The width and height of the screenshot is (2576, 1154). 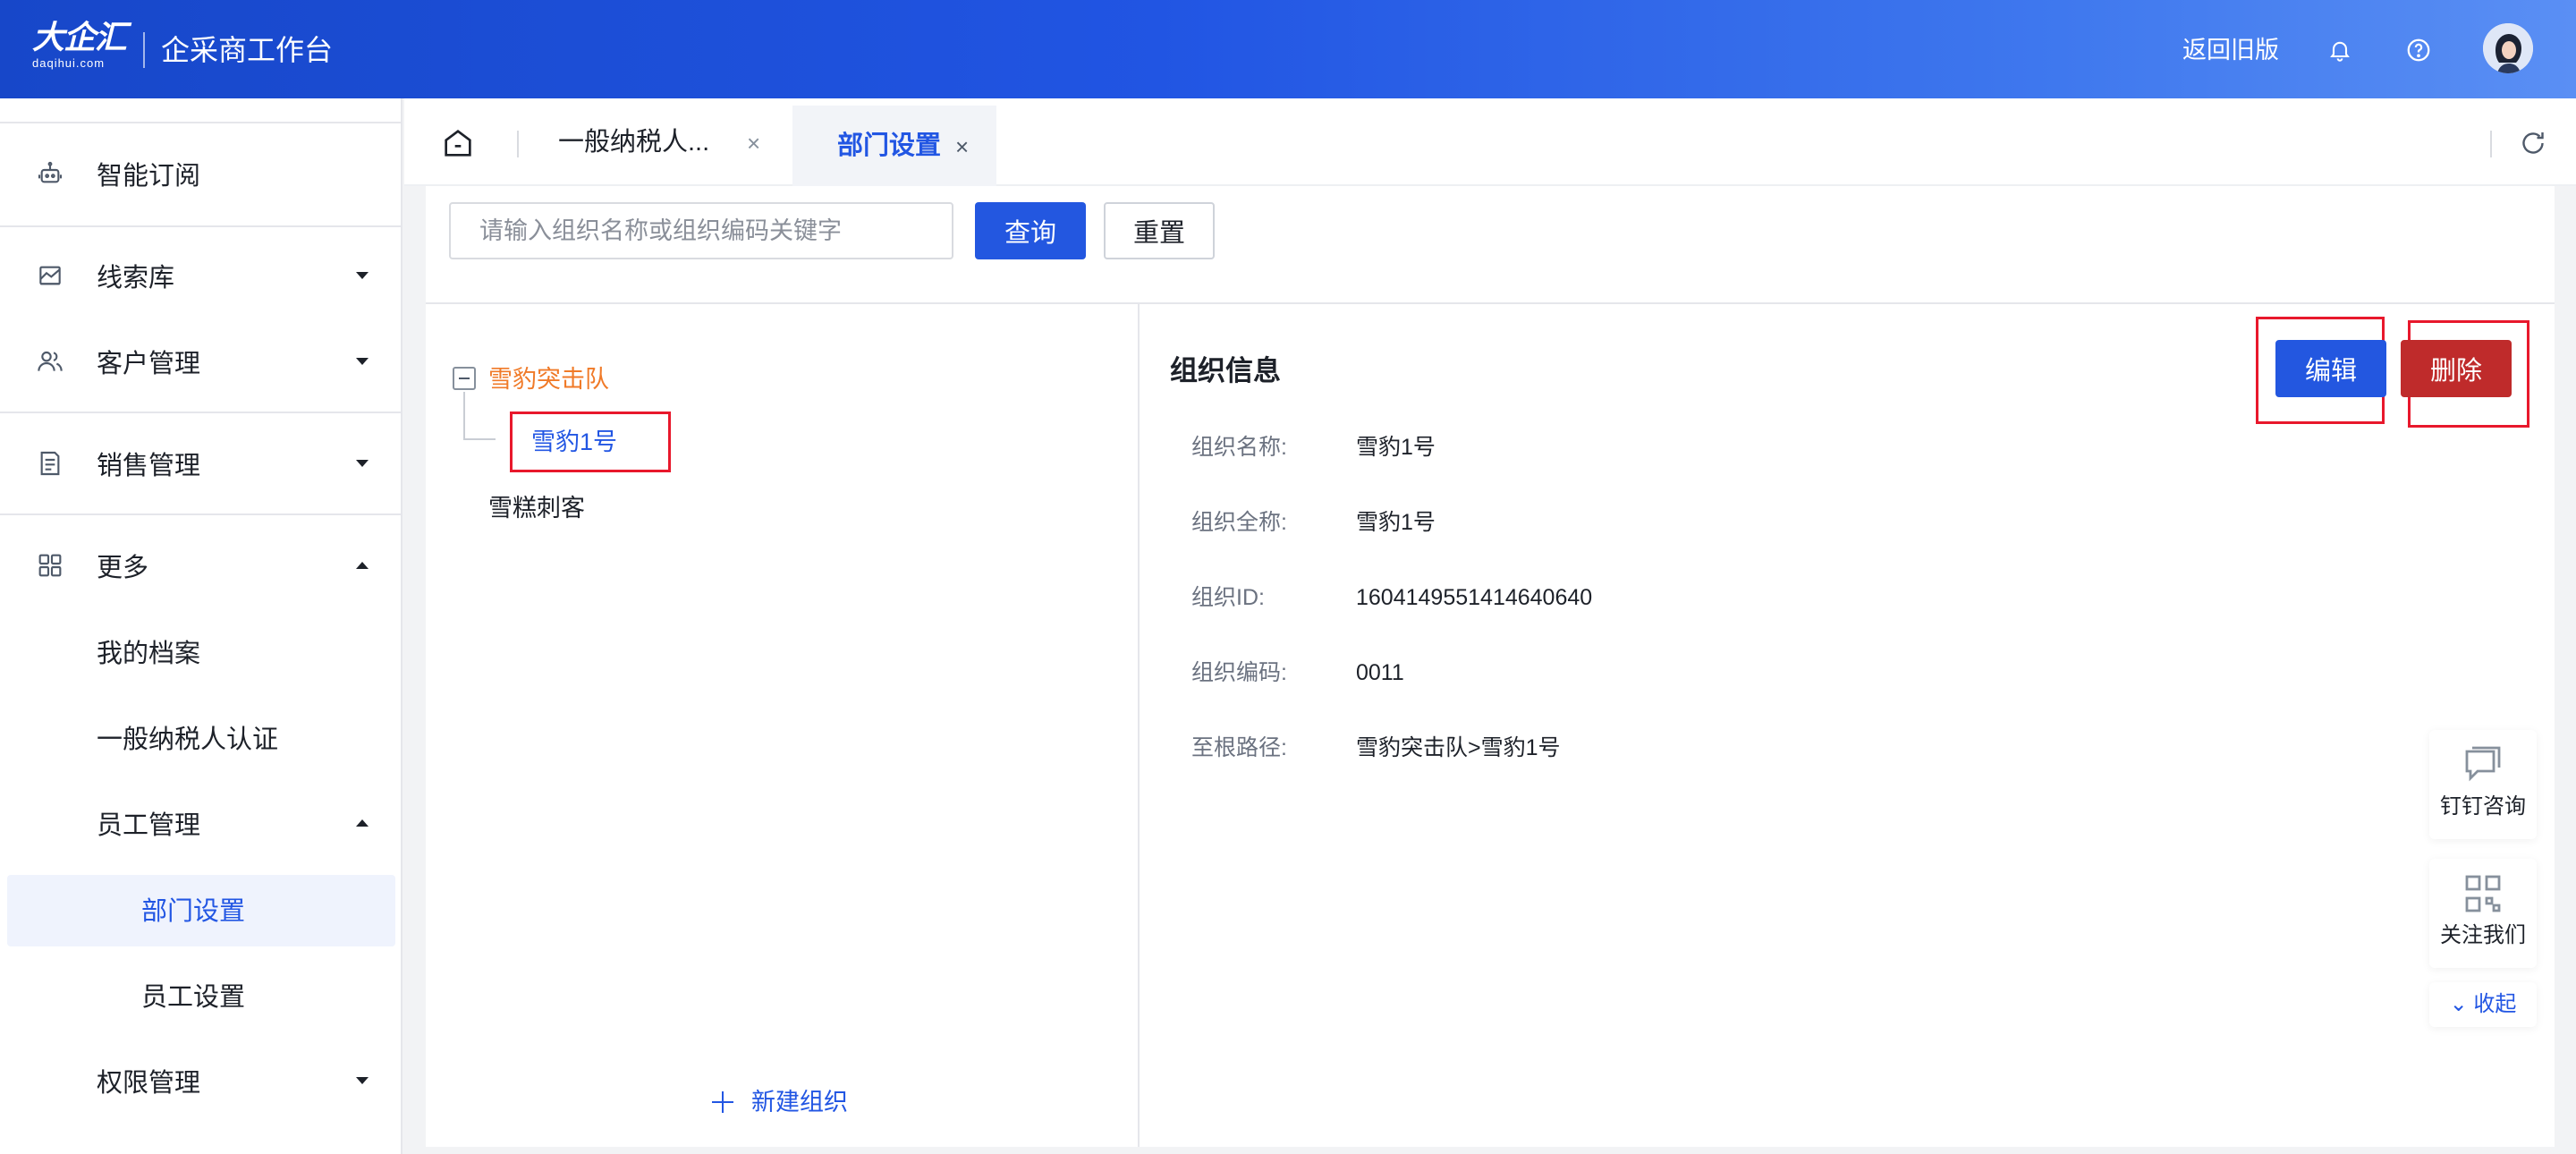 I want to click on grid-icon, so click(x=50, y=565).